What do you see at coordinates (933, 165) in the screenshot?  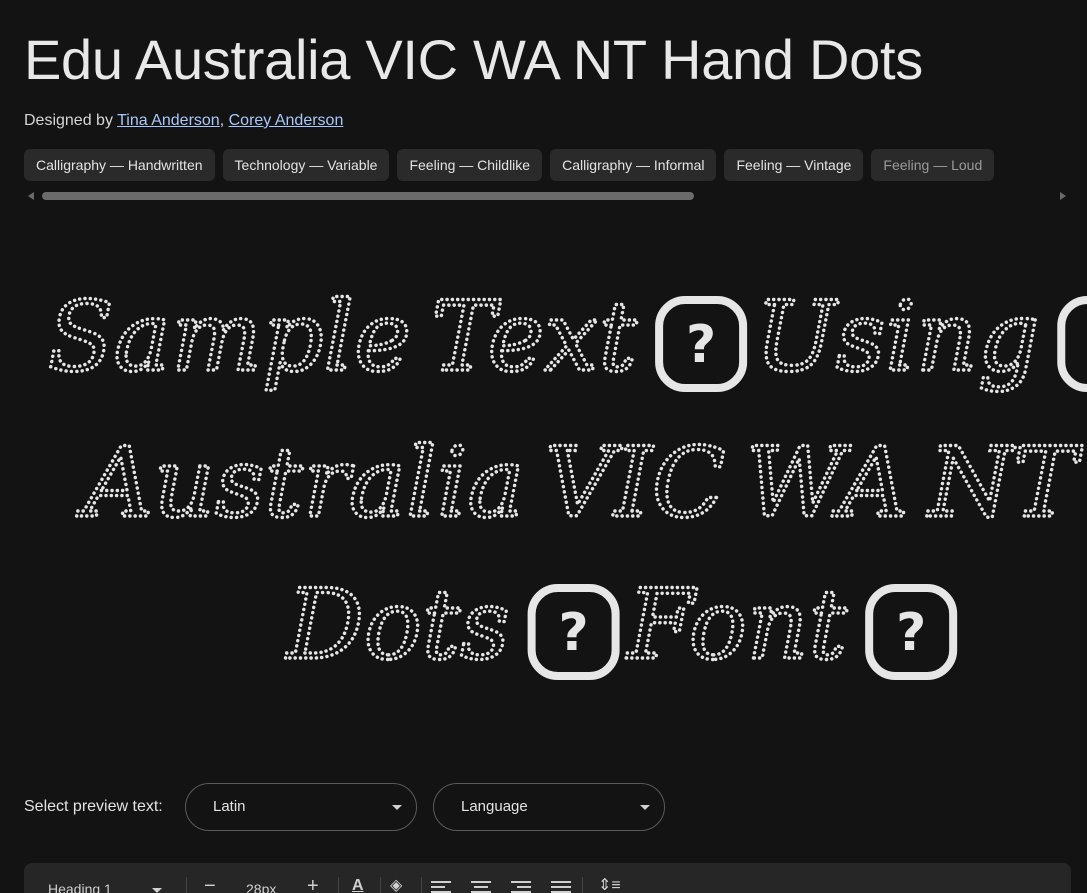 I see `tag-chip: Feeling — Loud` at bounding box center [933, 165].